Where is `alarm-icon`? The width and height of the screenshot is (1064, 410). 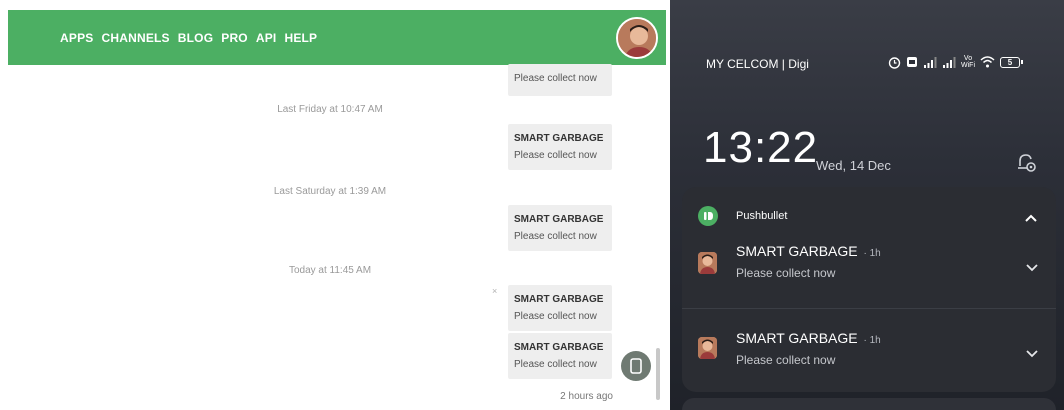 alarm-icon is located at coordinates (894, 62).